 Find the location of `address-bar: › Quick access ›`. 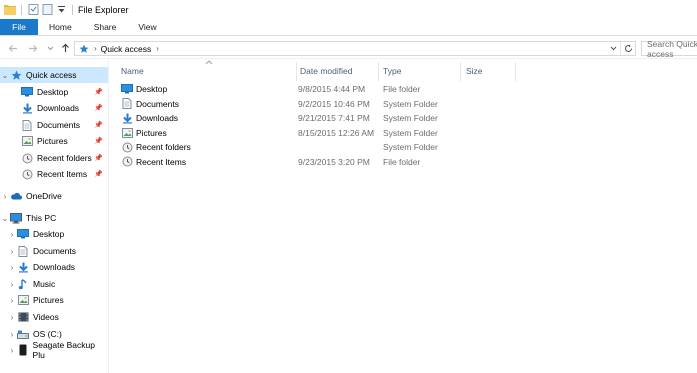

address-bar: › Quick access › is located at coordinates (355, 48).